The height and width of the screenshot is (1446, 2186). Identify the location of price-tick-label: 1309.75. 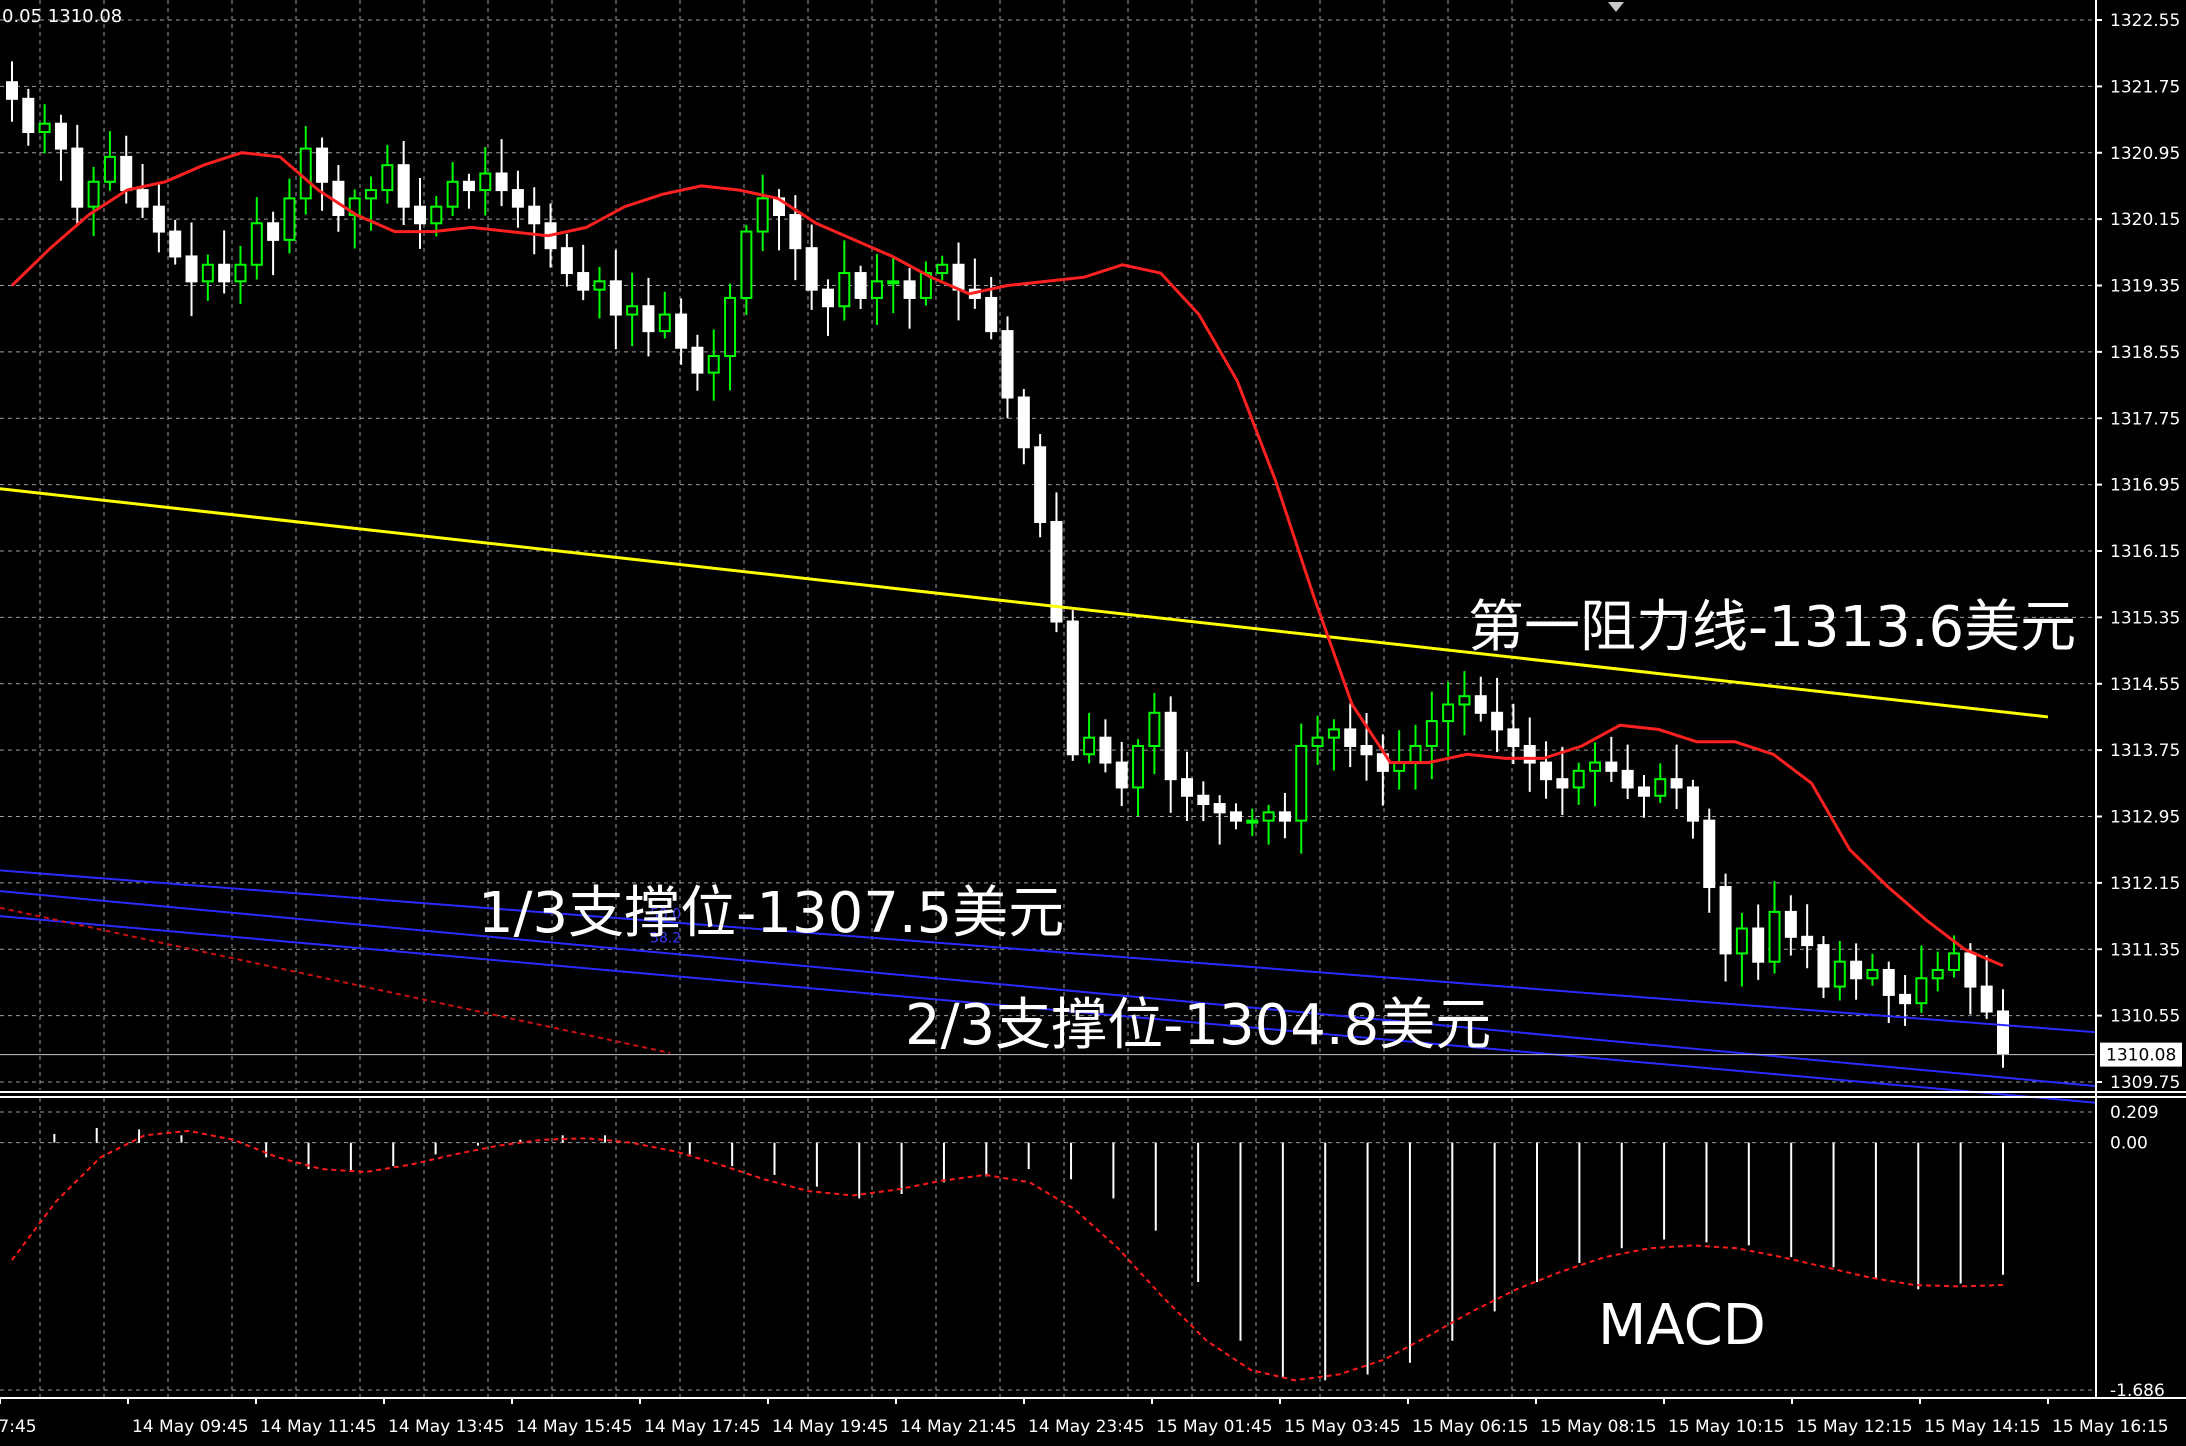
(2145, 1083).